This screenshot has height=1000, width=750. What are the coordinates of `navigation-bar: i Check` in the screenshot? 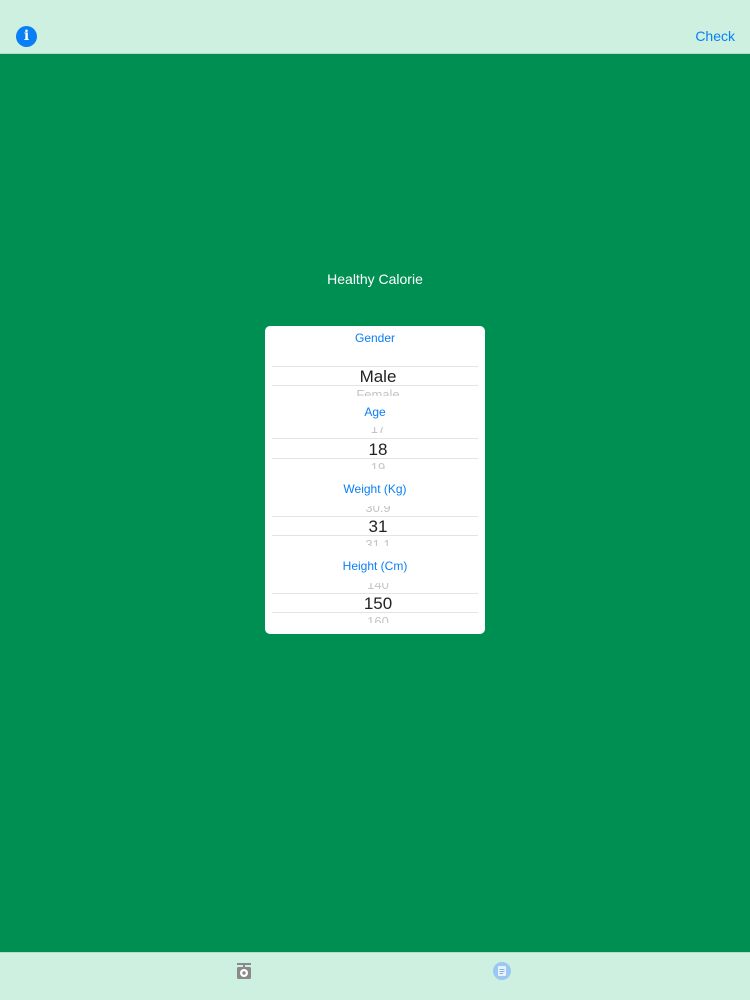 It's located at (375, 27).